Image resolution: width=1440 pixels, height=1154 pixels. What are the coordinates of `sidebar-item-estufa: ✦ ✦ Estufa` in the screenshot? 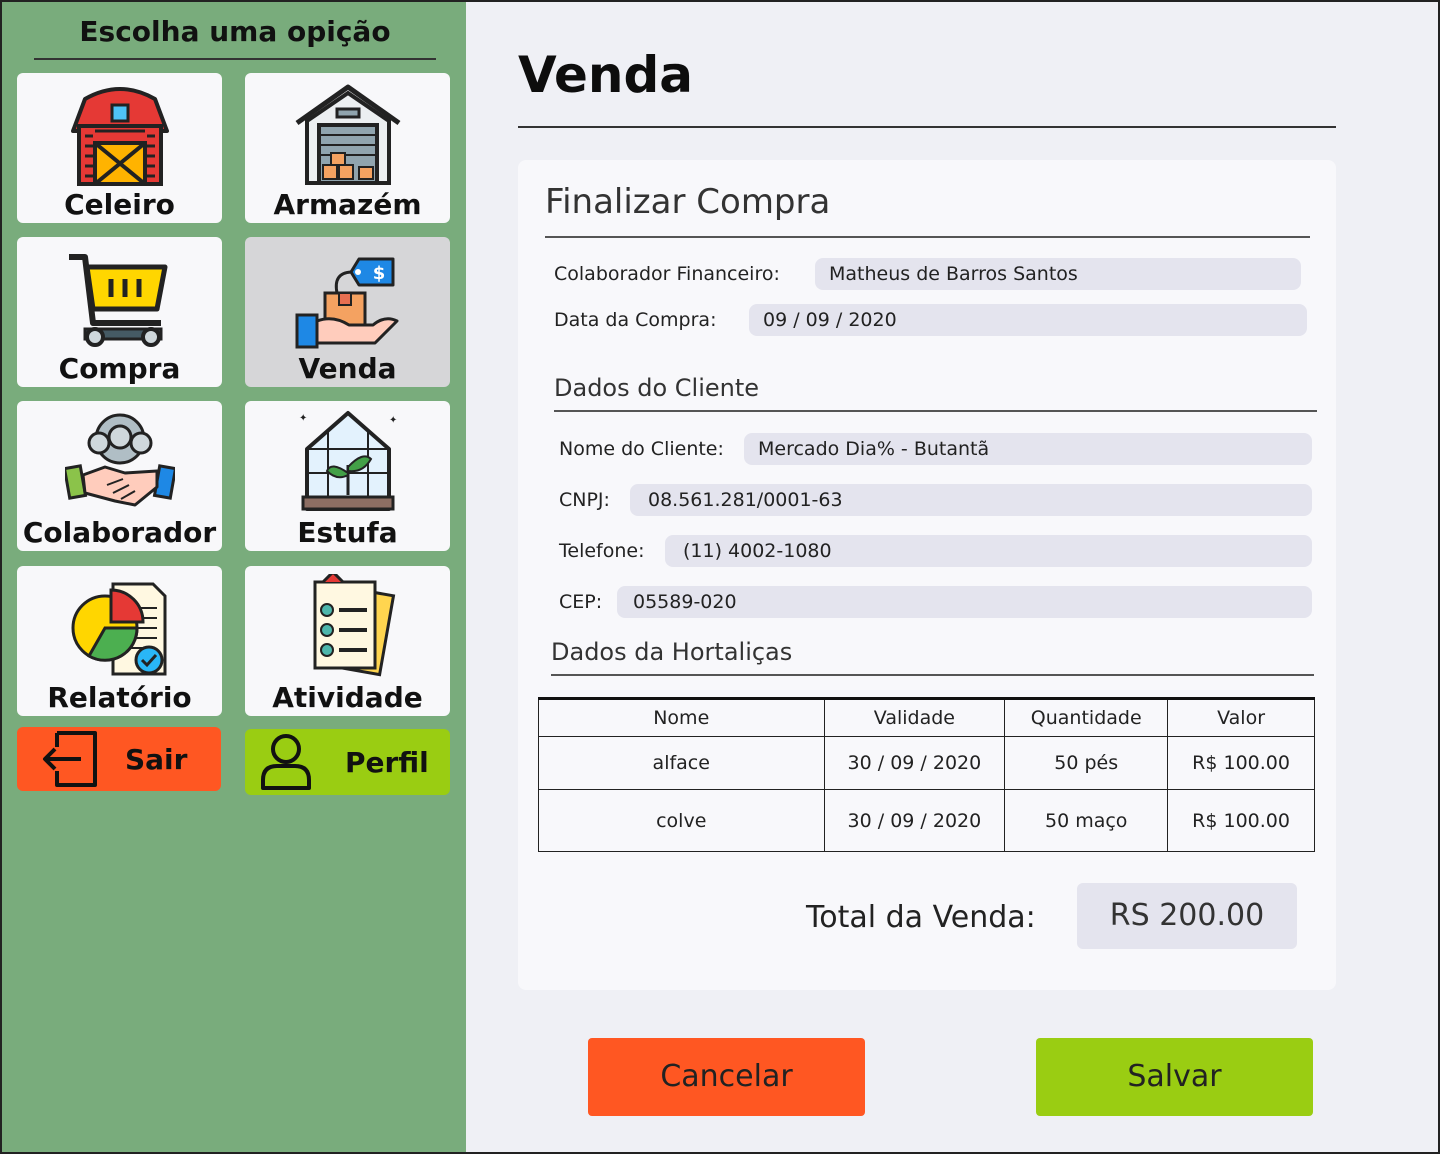 It's located at (347, 476).